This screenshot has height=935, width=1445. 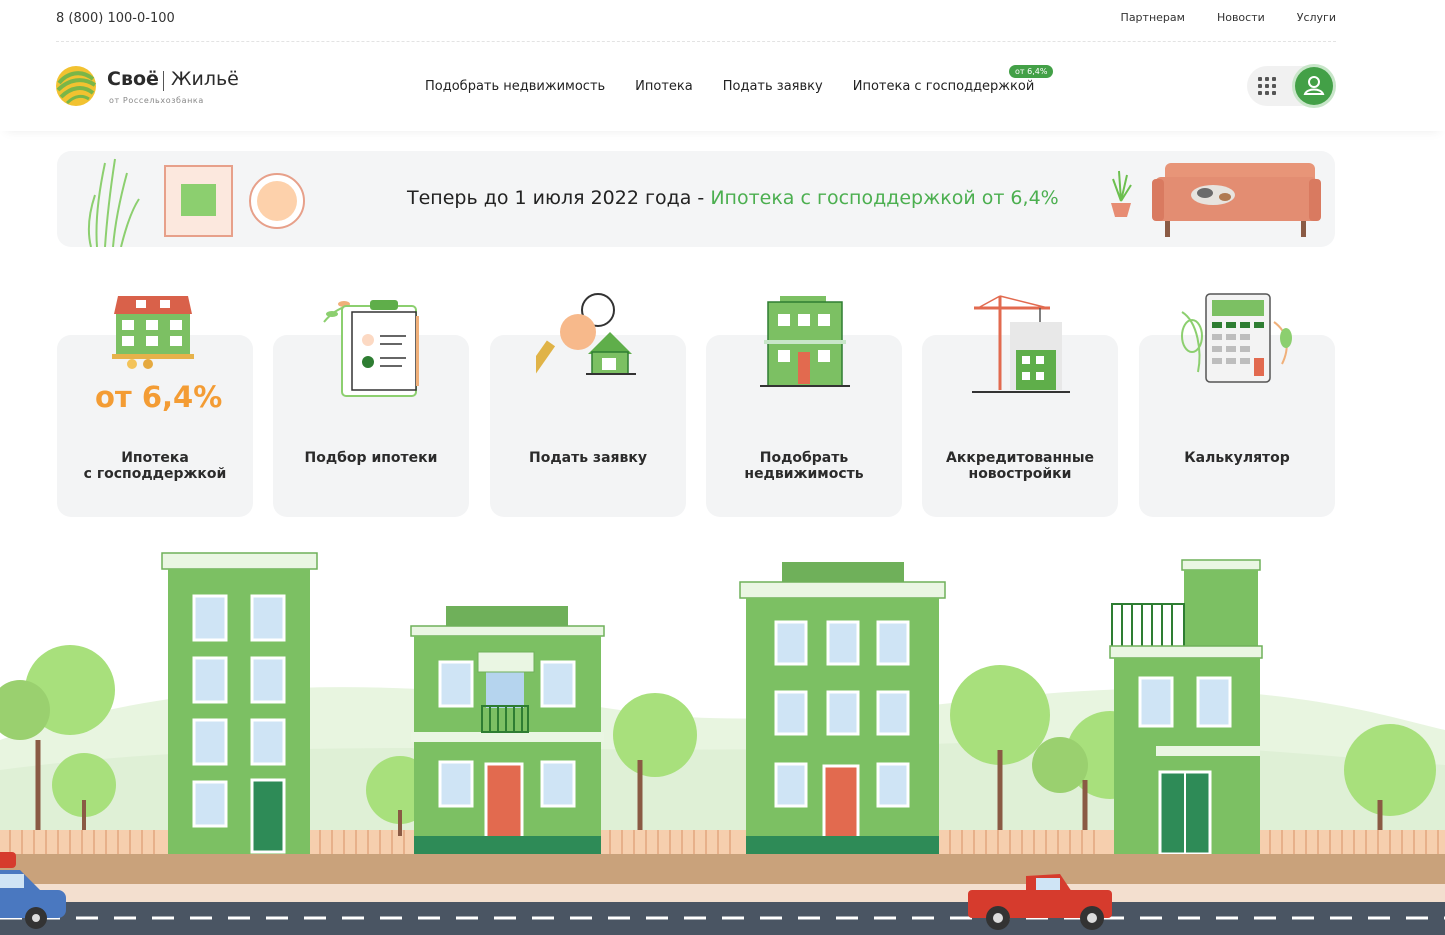 What do you see at coordinates (115, 18) in the screenshot?
I see `phone-number: 8 (800) 100-0-100` at bounding box center [115, 18].